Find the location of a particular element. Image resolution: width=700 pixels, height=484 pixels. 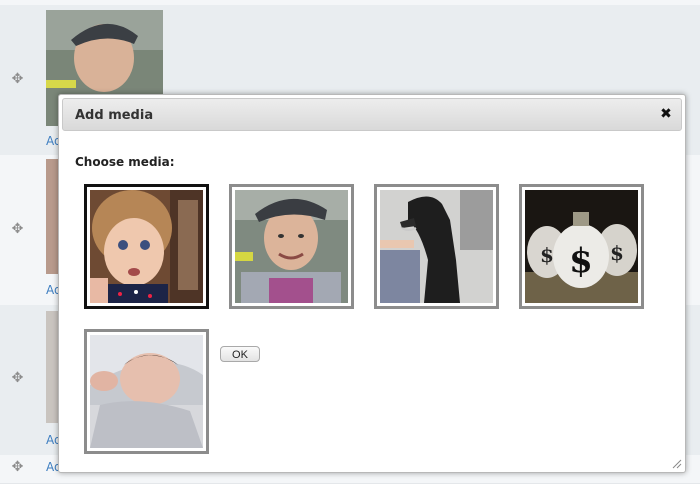

media-option-dog is located at coordinates (436, 246).